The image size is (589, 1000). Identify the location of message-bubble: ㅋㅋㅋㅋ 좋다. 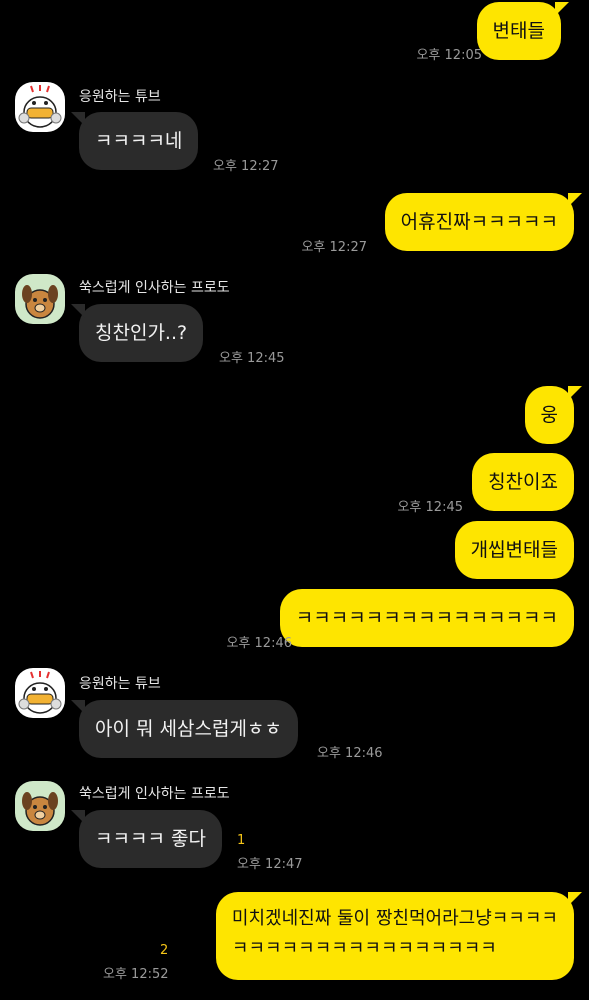
(146, 839).